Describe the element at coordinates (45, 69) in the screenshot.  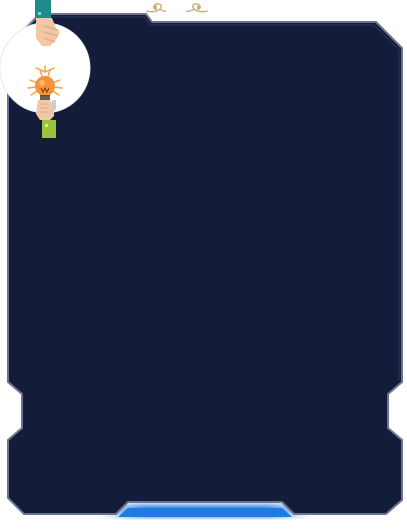
I see `lightbulb-illustration` at that location.